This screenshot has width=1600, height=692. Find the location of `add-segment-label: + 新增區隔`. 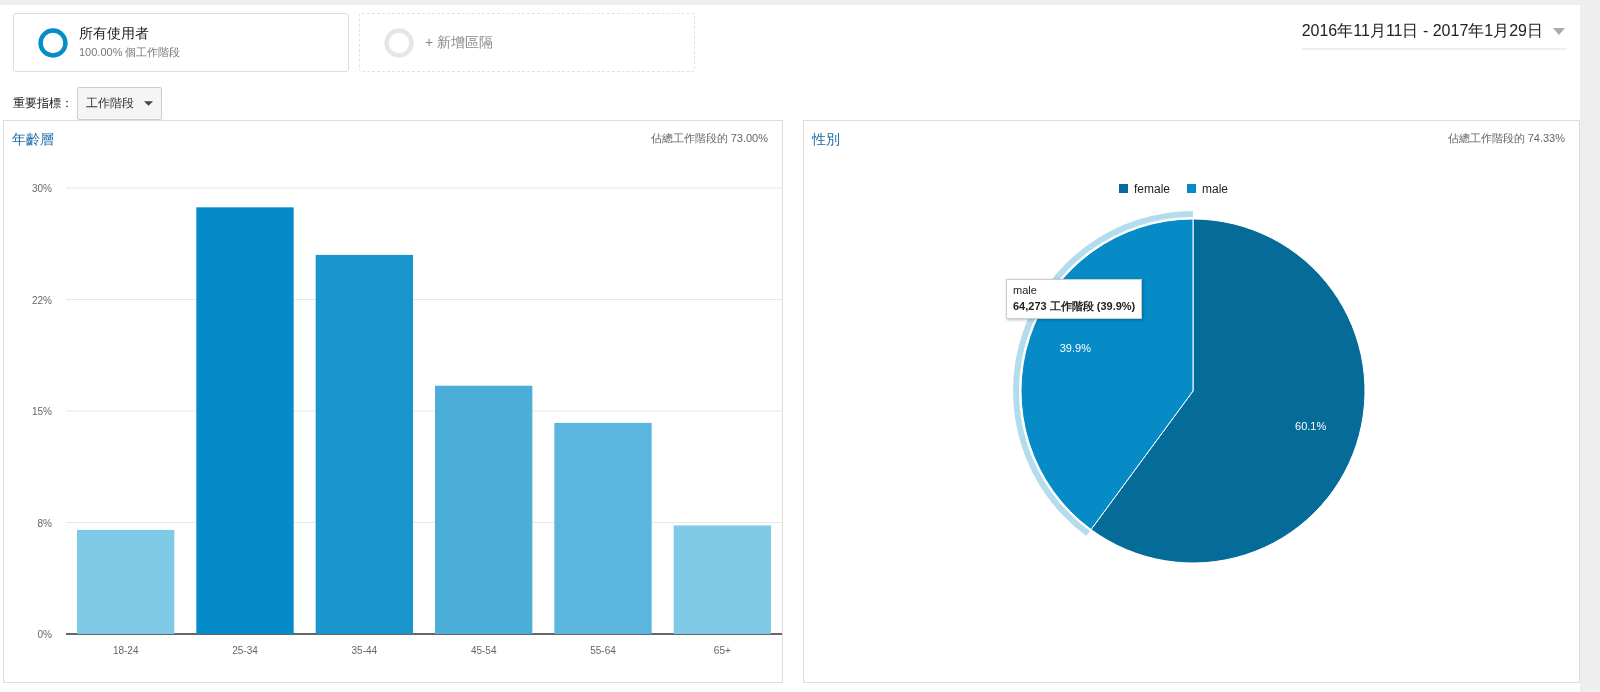

add-segment-label: + 新增區隔 is located at coordinates (459, 42).